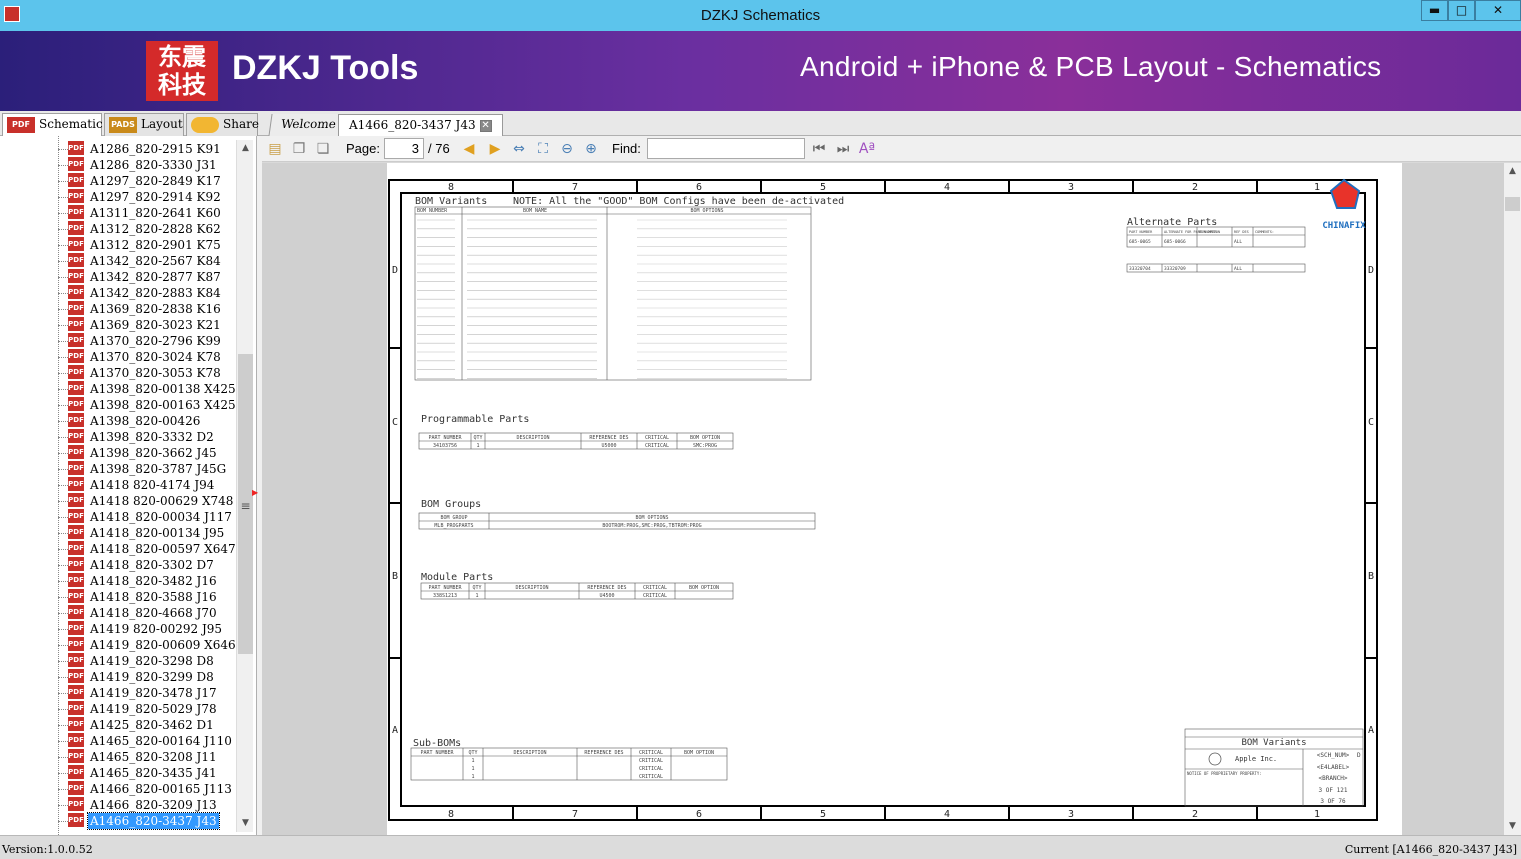  Describe the element at coordinates (760, 15) in the screenshot. I see `title-bar: DZKJ Schematics ▬ □ ✕` at that location.